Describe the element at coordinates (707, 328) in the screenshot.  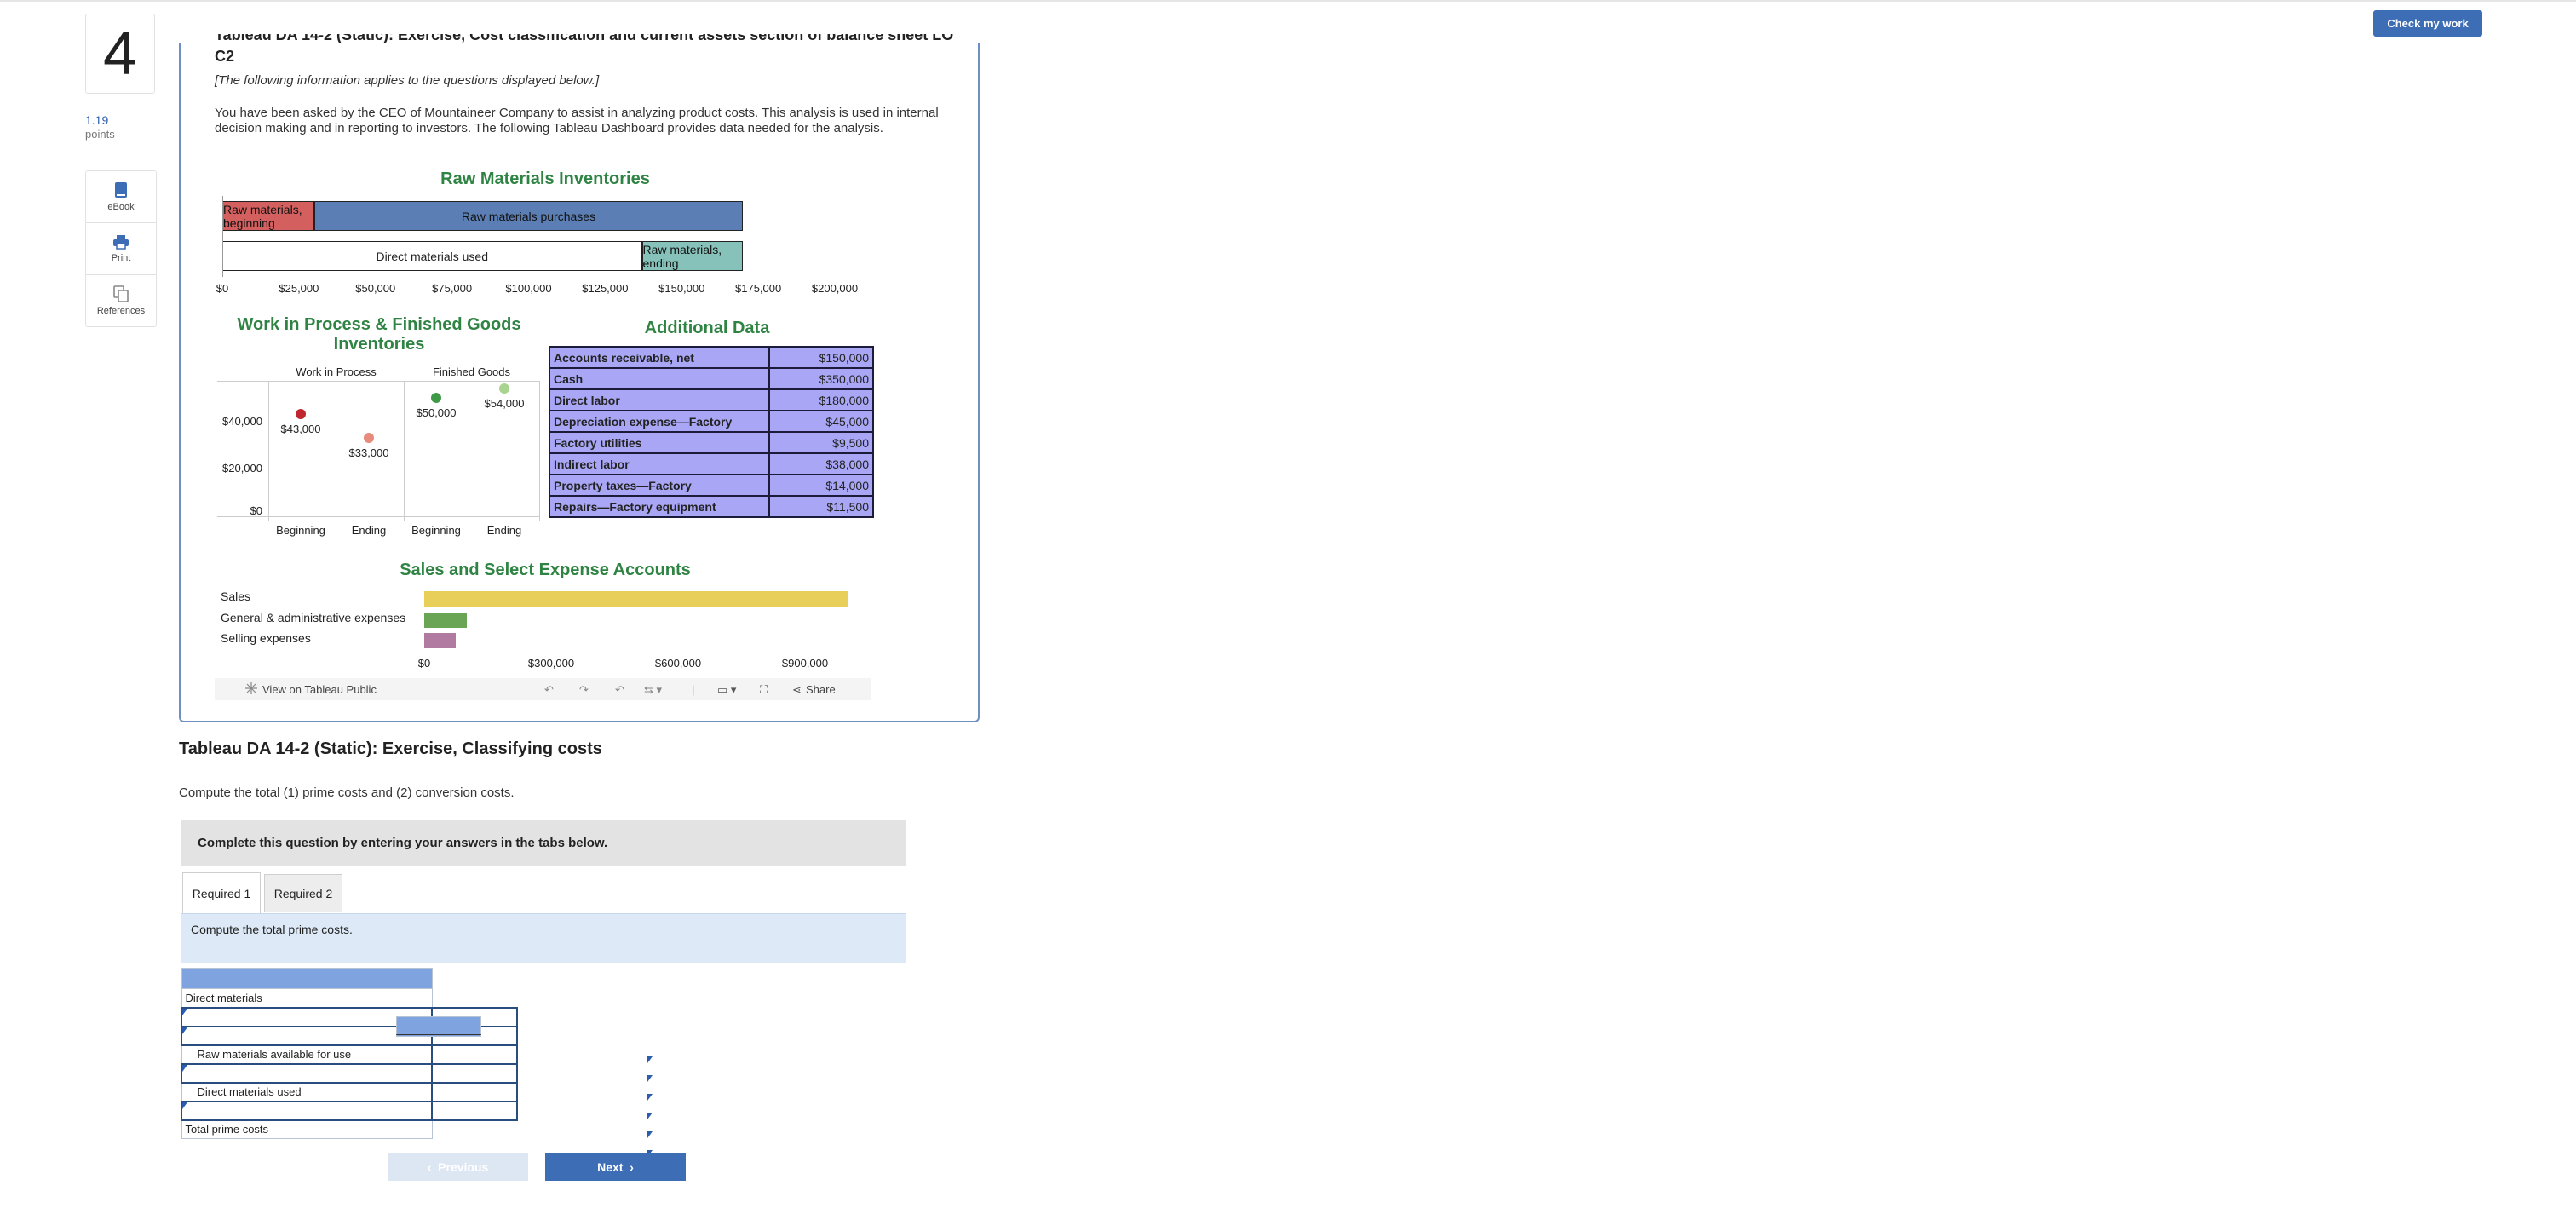
I see `additional-data-title: Additional Data` at that location.